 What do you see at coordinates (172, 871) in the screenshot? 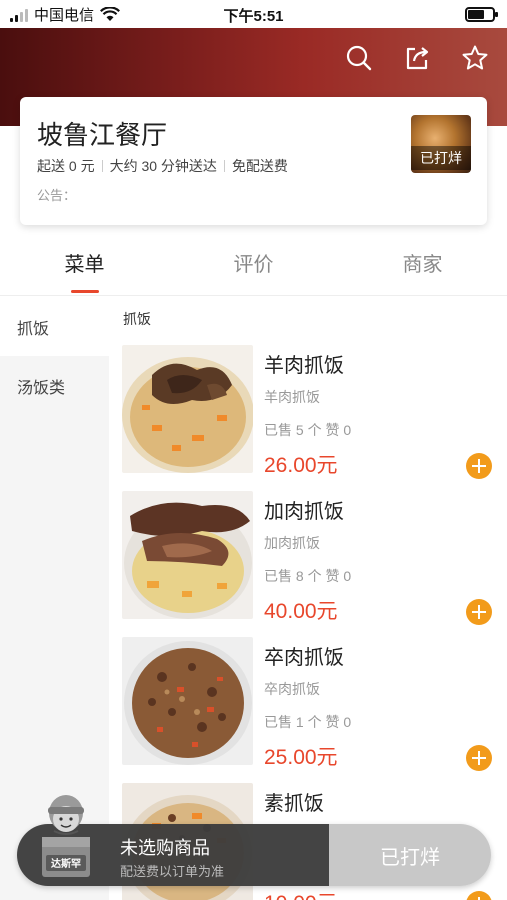
I see `cart-delivery-note: 配送费以订单为准` at bounding box center [172, 871].